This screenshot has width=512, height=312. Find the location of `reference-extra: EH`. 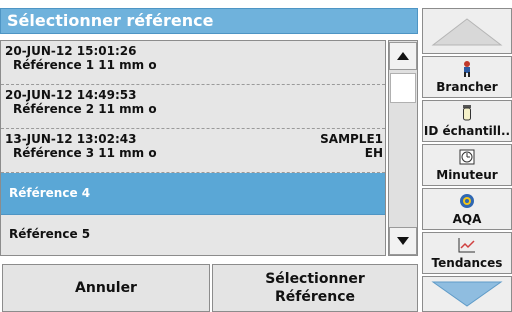

reference-extra: EH is located at coordinates (373, 153).